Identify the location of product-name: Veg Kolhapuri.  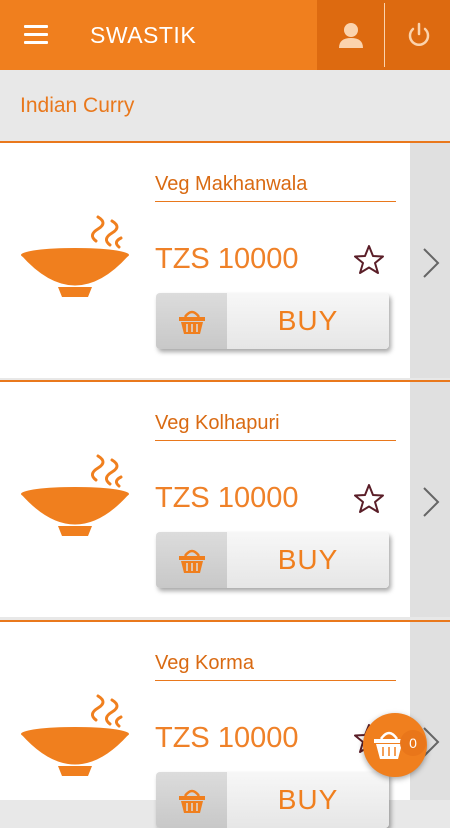
(275, 426).